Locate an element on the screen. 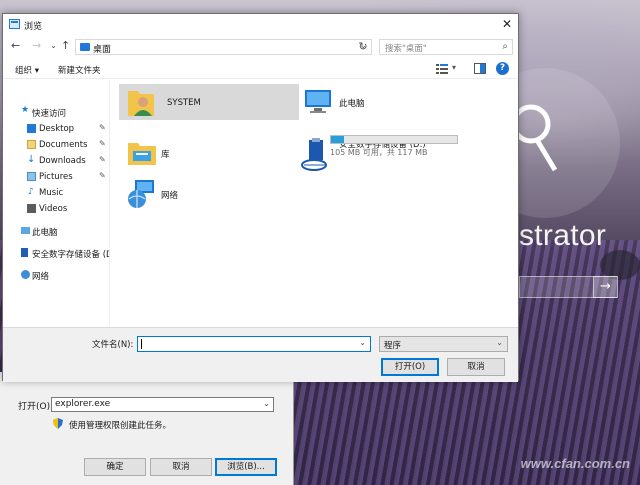  text-caret is located at coordinates (141, 344).